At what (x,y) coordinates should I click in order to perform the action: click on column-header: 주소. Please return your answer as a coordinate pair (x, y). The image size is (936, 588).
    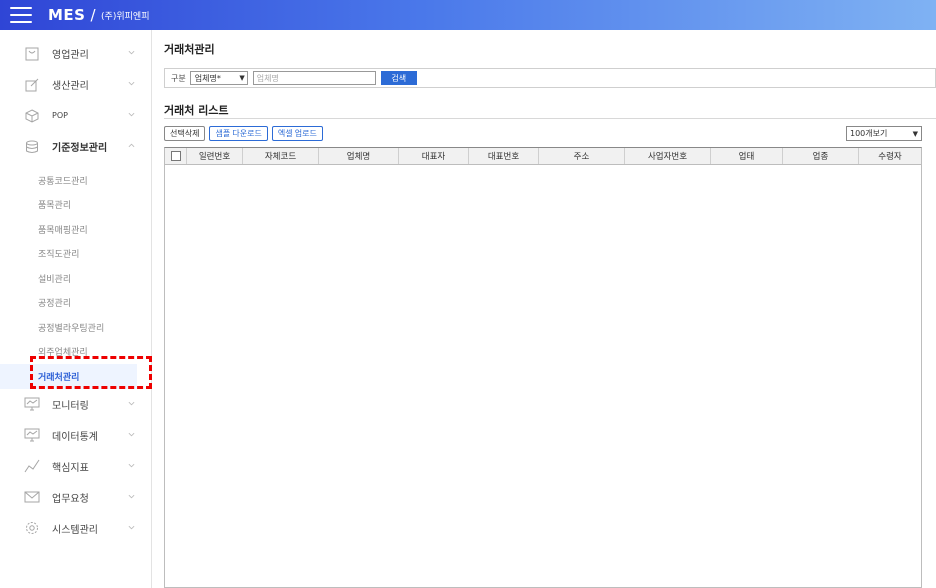
    Looking at the image, I should click on (582, 156).